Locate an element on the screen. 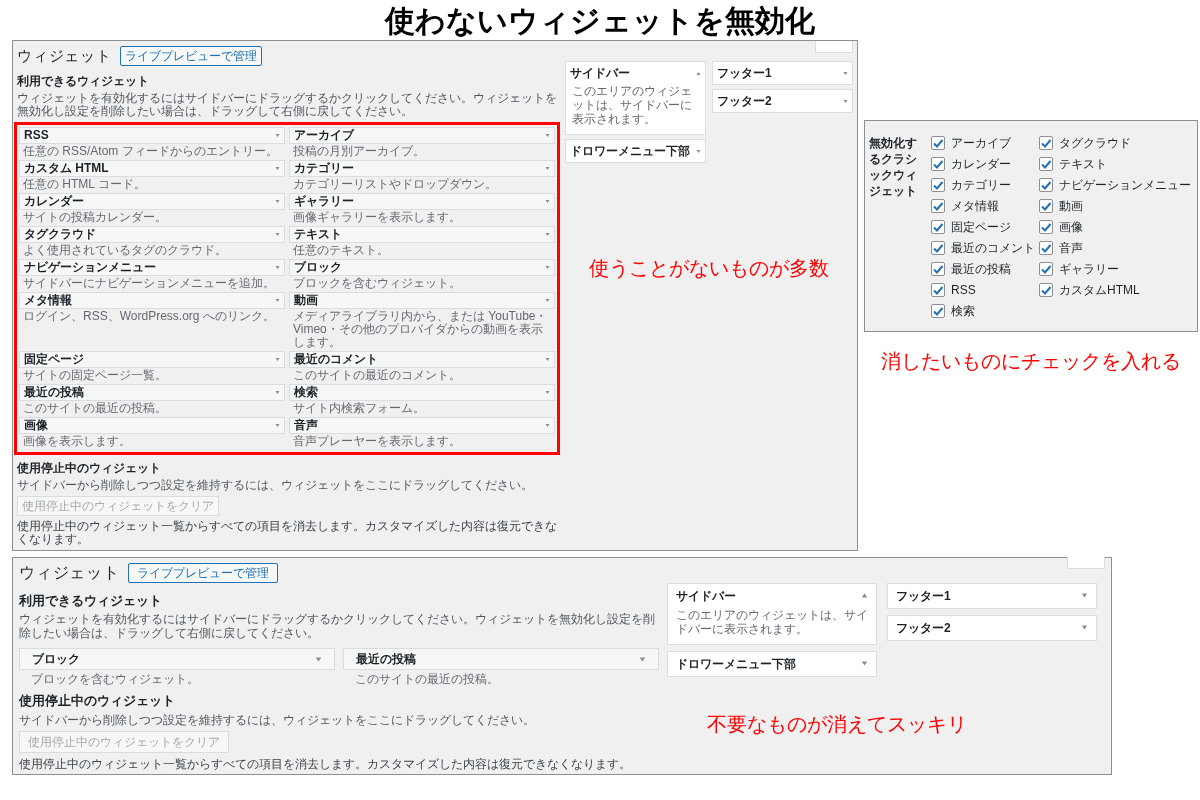 The width and height of the screenshot is (1200, 800). widget-card: 検索 is located at coordinates (422, 392).